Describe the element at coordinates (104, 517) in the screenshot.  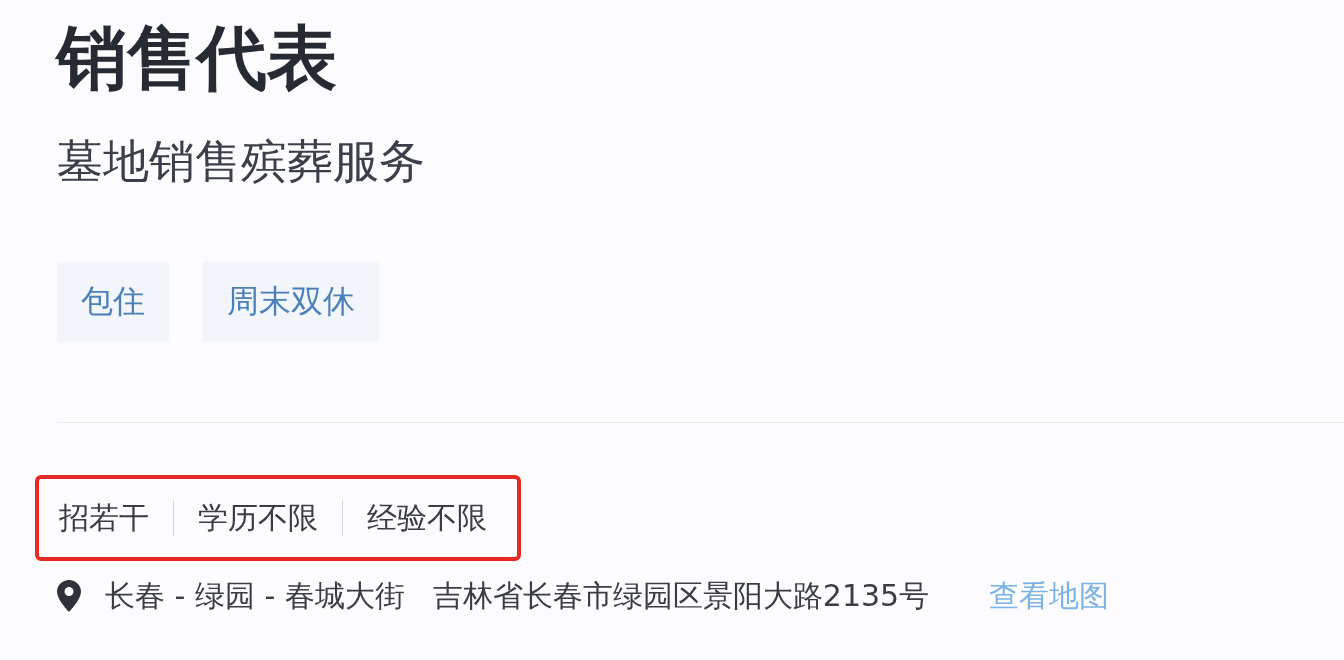
I see `requirement-text: 招若干` at that location.